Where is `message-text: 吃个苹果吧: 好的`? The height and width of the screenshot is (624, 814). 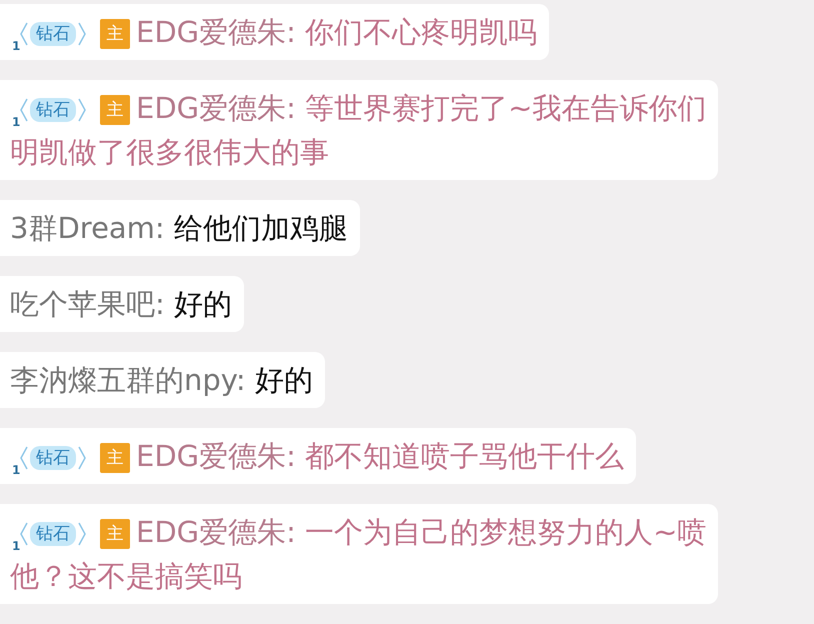 message-text: 吃个苹果吧: 好的 is located at coordinates (121, 304).